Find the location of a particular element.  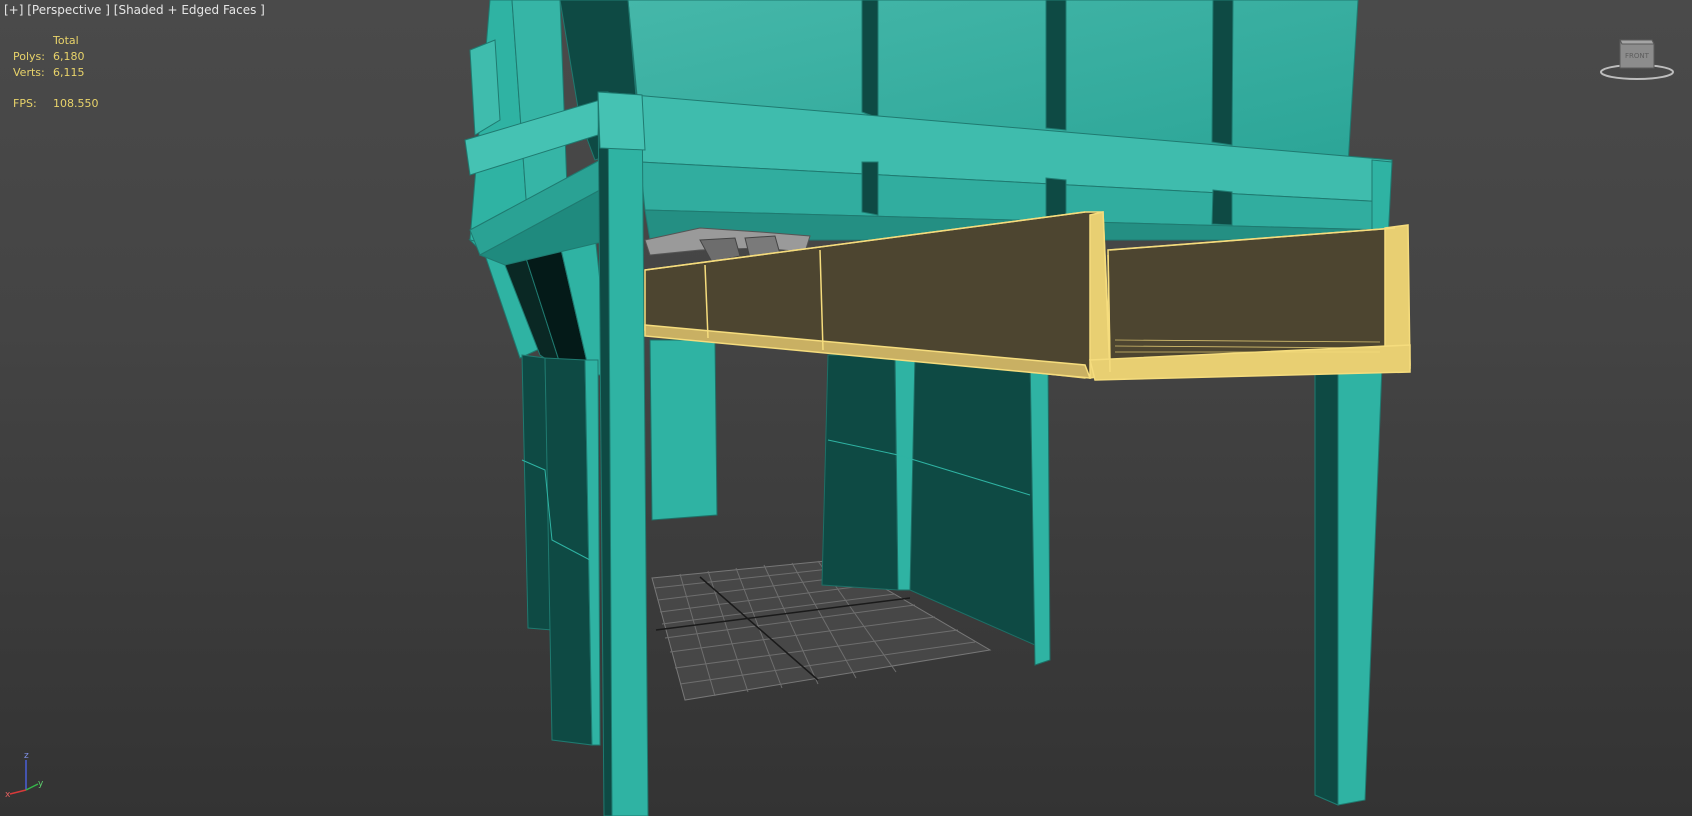

viewcube-face-label: FRONT is located at coordinates (1637, 56).